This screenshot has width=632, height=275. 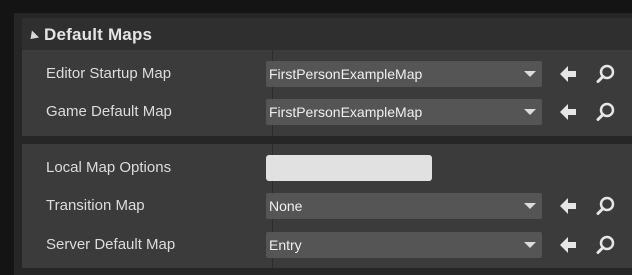 I want to click on category-title: Default Maps, so click(x=98, y=34).